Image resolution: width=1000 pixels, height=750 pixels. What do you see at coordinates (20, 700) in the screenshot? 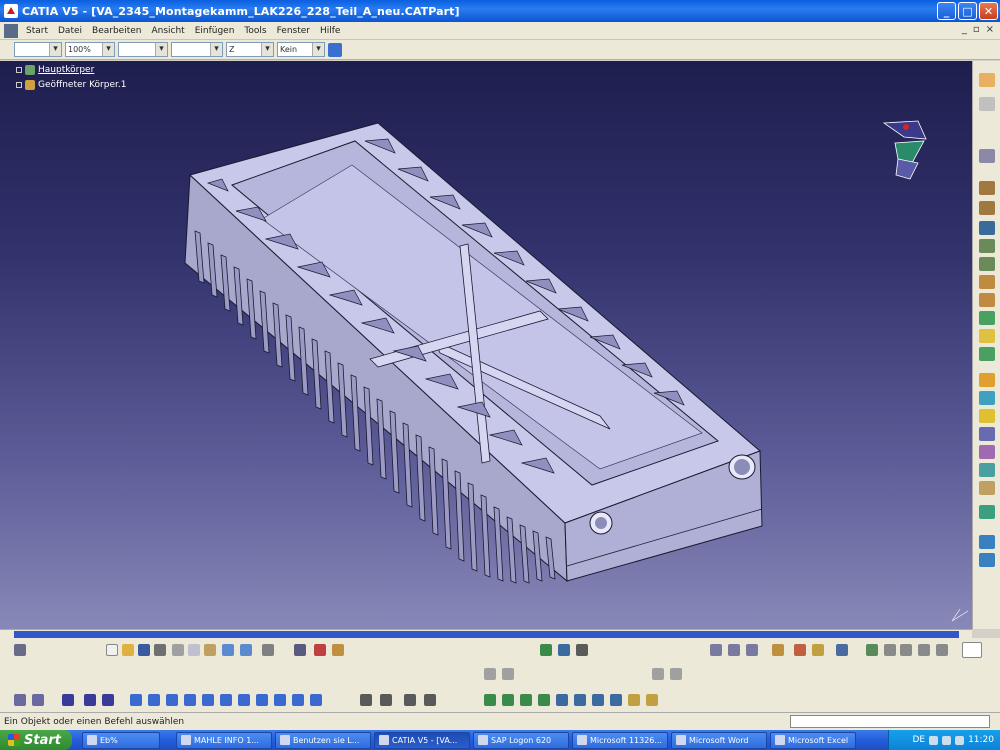
I see `formula-icon` at bounding box center [20, 700].